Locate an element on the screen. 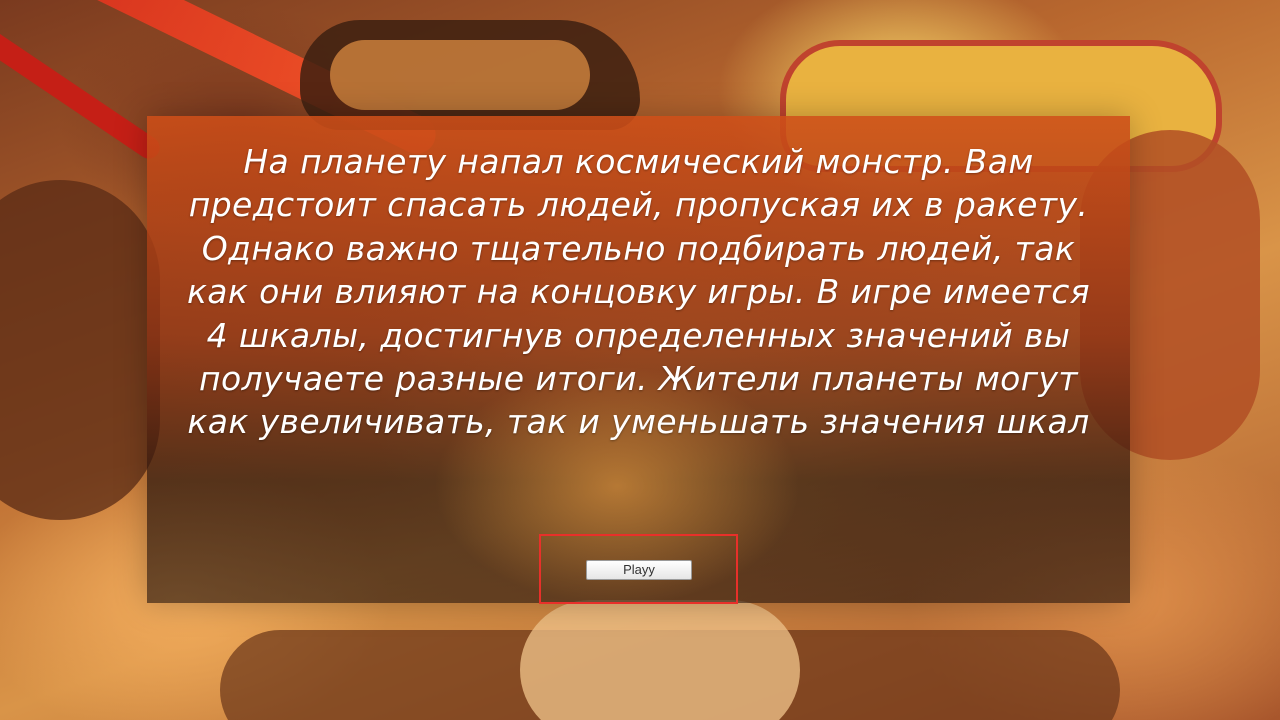 The height and width of the screenshot is (720, 1280). play-button: Playy is located at coordinates (639, 570).